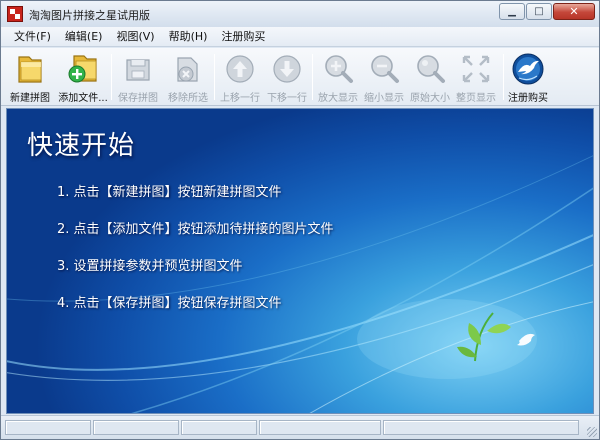 Image resolution: width=600 pixels, height=440 pixels. I want to click on menu-edit: 编辑(E), so click(84, 37).